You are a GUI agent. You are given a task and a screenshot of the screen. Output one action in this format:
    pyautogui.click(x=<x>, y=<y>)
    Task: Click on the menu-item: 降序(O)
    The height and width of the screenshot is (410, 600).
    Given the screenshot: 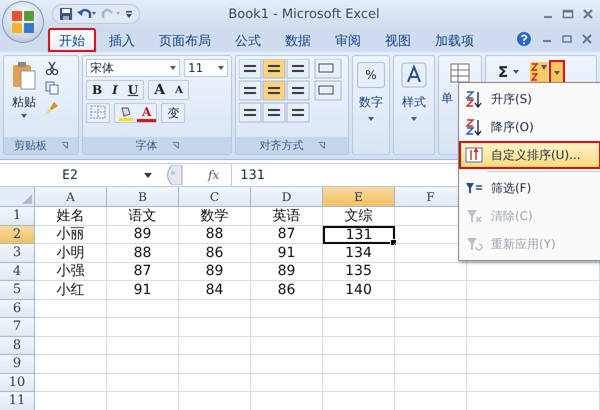 What is the action you would take?
    pyautogui.click(x=529, y=127)
    